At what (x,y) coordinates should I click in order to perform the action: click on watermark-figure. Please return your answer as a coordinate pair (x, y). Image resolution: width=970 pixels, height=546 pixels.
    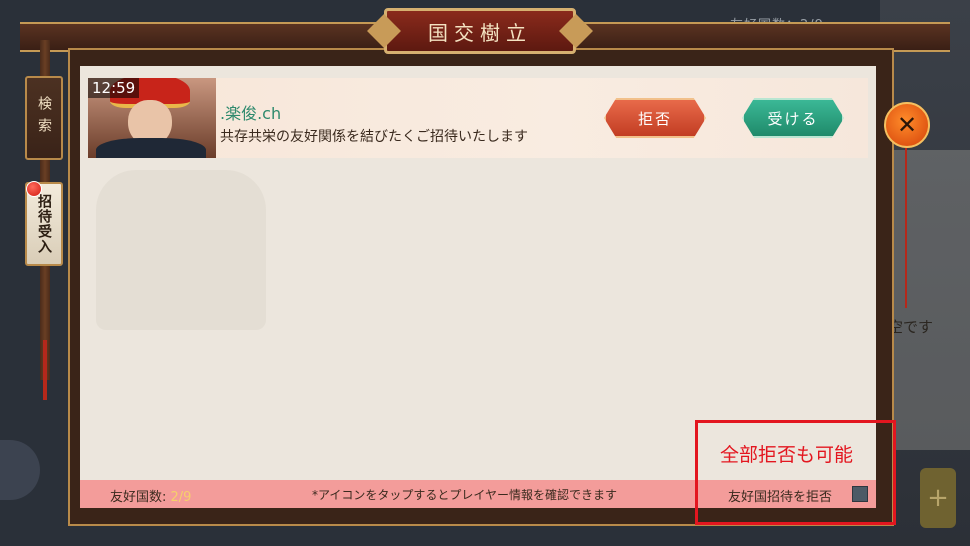
    Looking at the image, I should click on (181, 250).